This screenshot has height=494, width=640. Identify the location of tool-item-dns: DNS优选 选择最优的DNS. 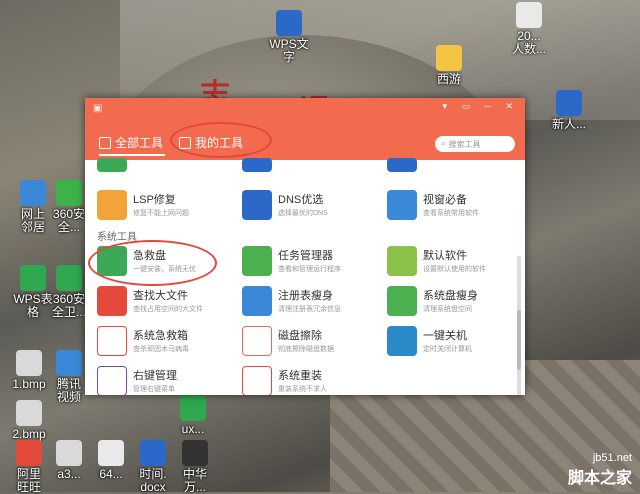
(297, 205).